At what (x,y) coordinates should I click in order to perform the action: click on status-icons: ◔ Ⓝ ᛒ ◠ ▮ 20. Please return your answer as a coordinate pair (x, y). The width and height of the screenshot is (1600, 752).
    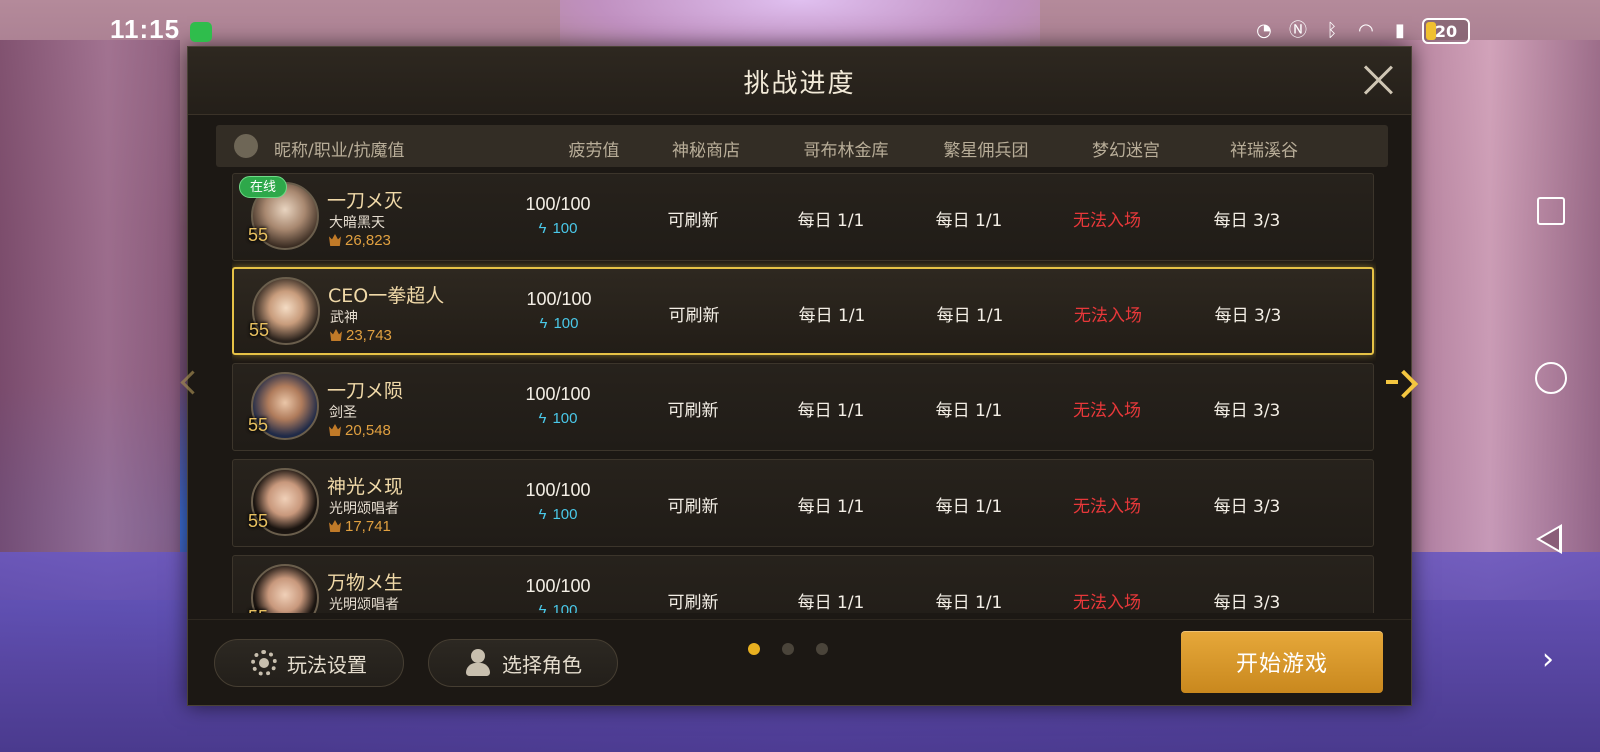
    Looking at the image, I should click on (1361, 31).